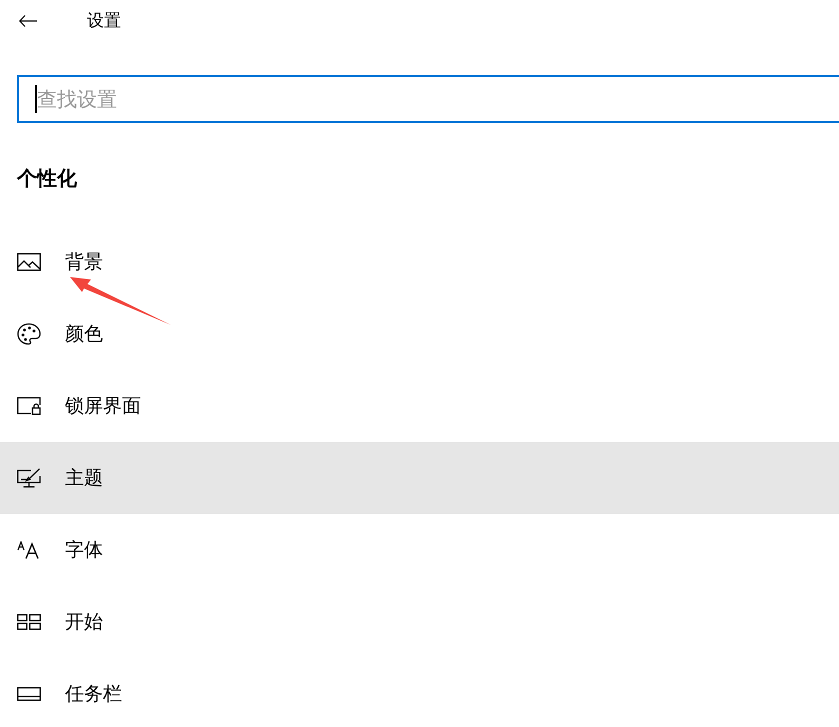 The height and width of the screenshot is (727, 839). Describe the element at coordinates (29, 478) in the screenshot. I see `monitor-brush-icon` at that location.